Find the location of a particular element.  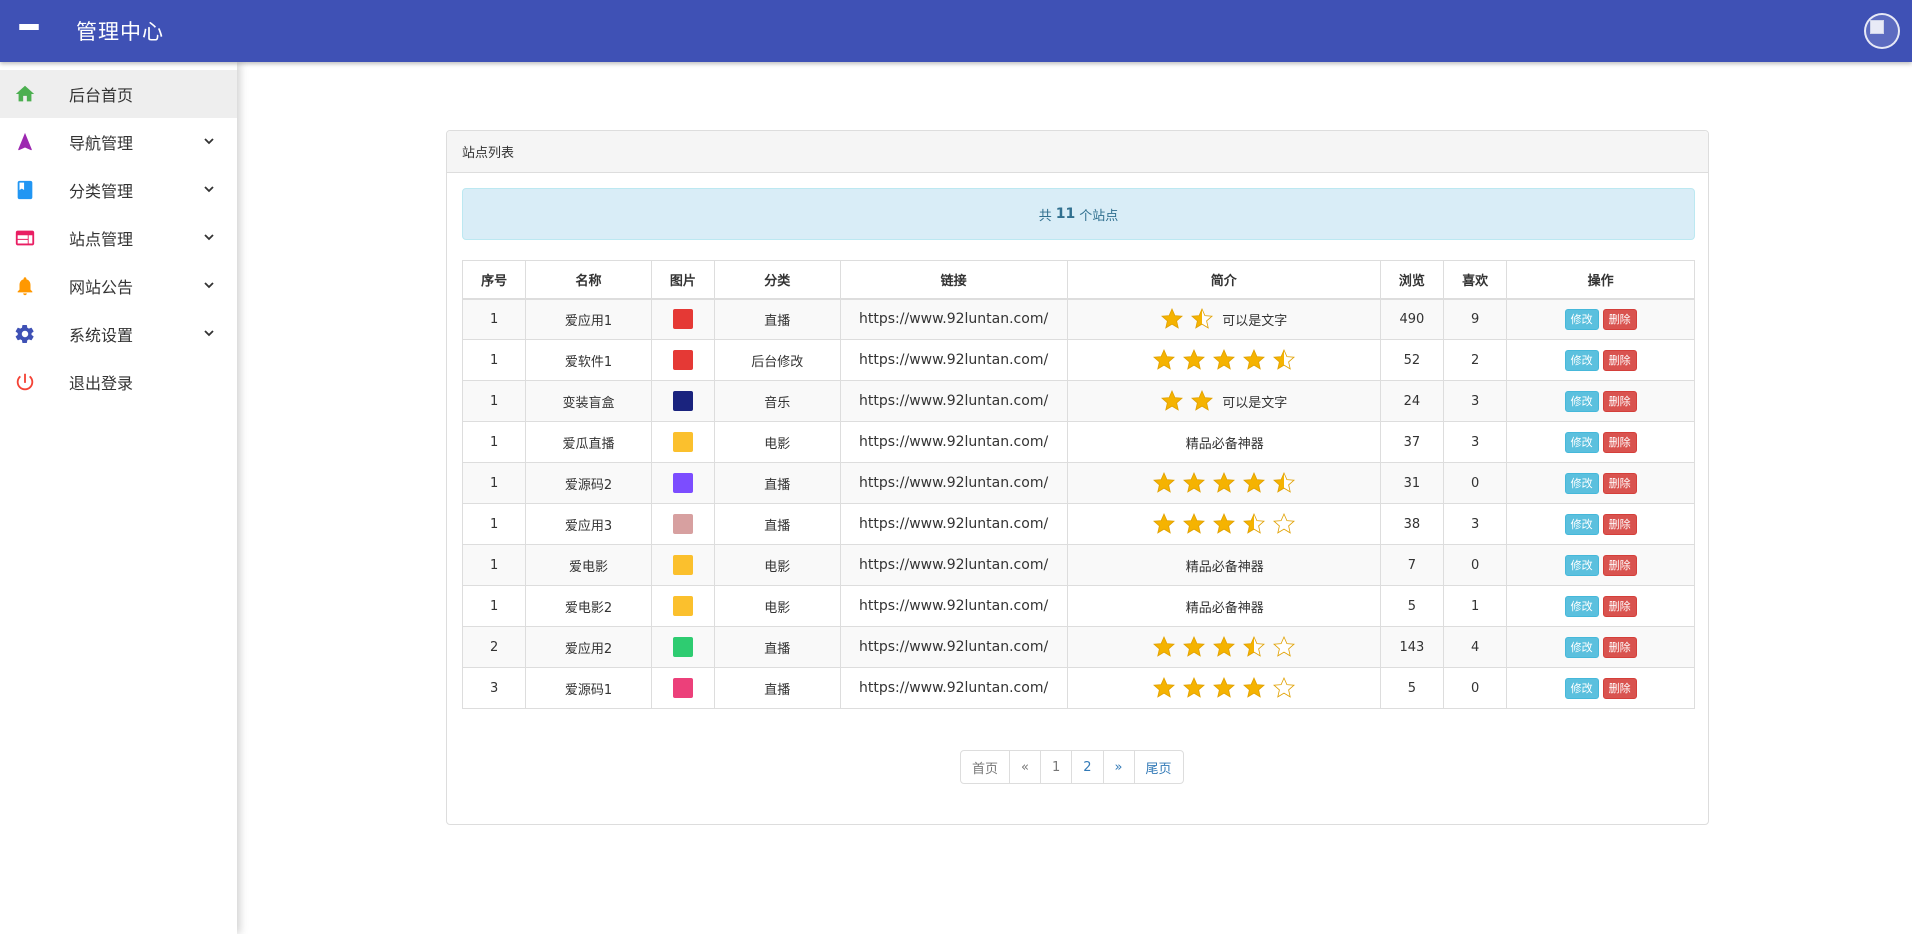

site-intro: 可以是文字 is located at coordinates (1223, 401).